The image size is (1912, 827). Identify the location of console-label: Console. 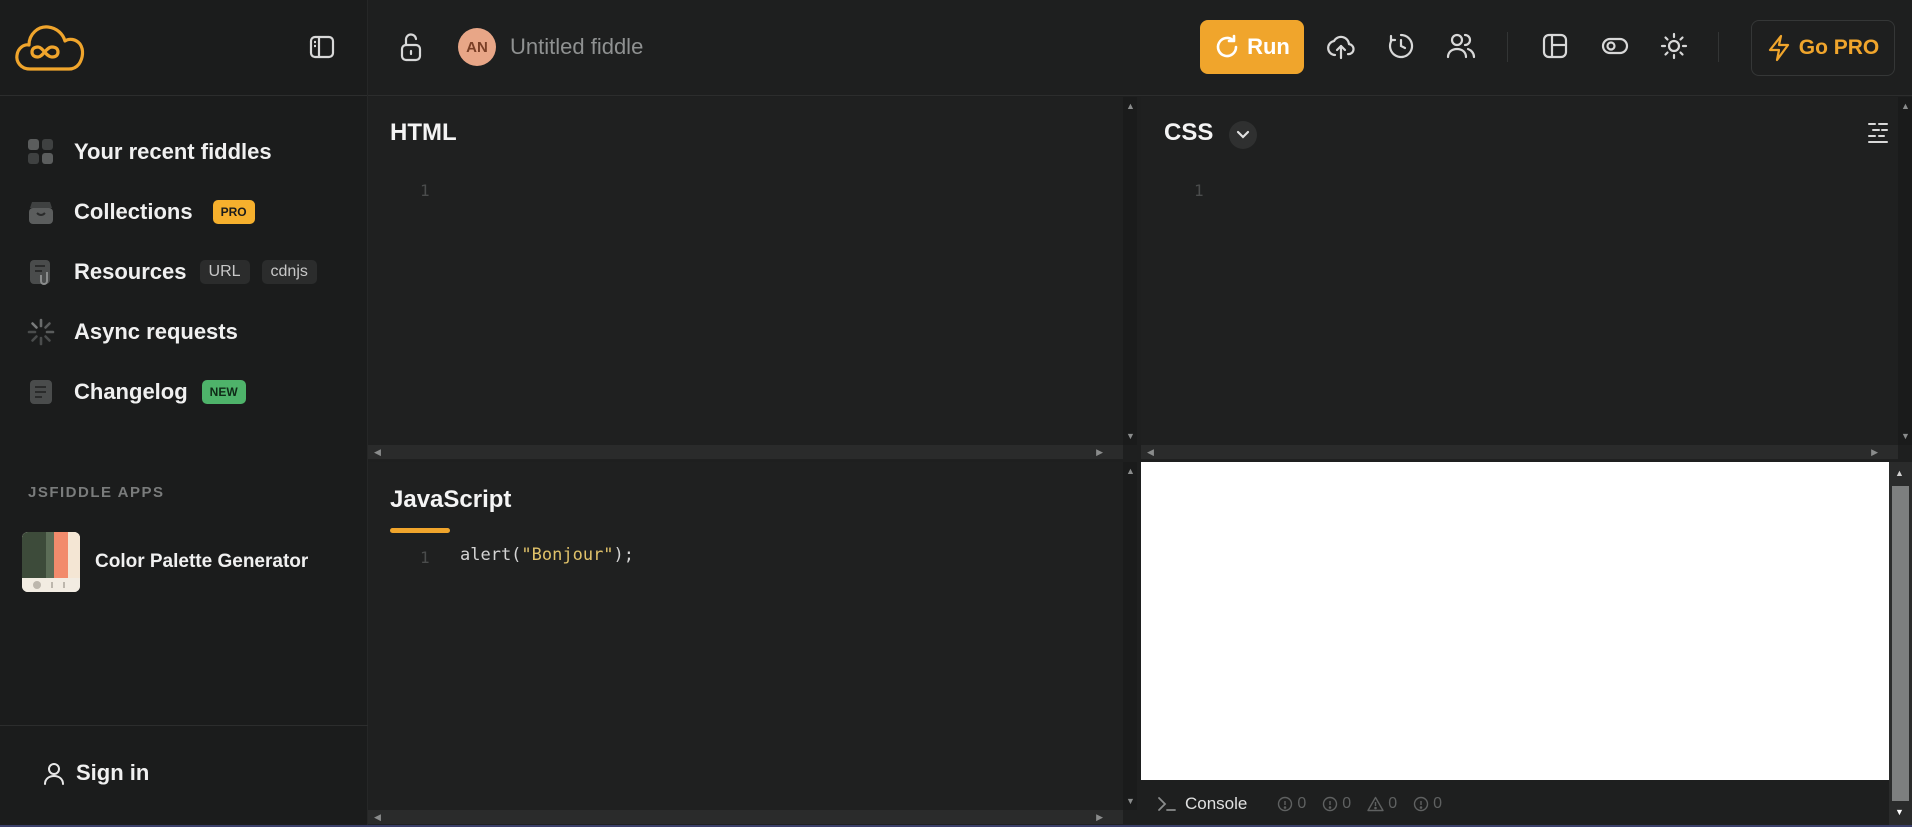
(1216, 804).